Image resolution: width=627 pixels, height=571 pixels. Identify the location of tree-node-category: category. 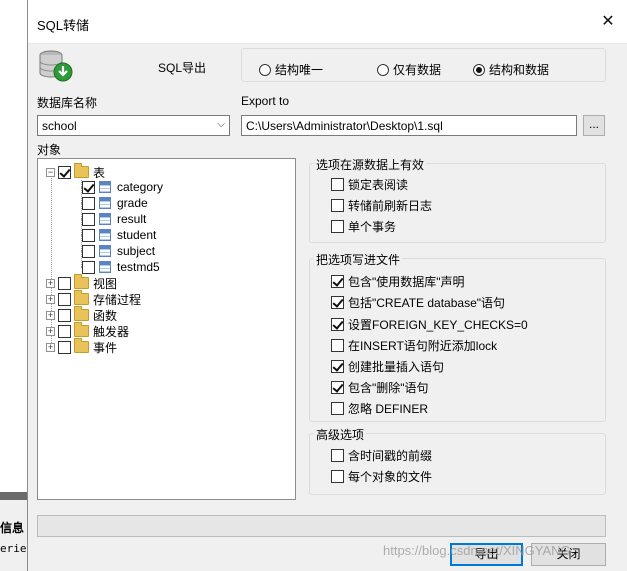
(122, 187).